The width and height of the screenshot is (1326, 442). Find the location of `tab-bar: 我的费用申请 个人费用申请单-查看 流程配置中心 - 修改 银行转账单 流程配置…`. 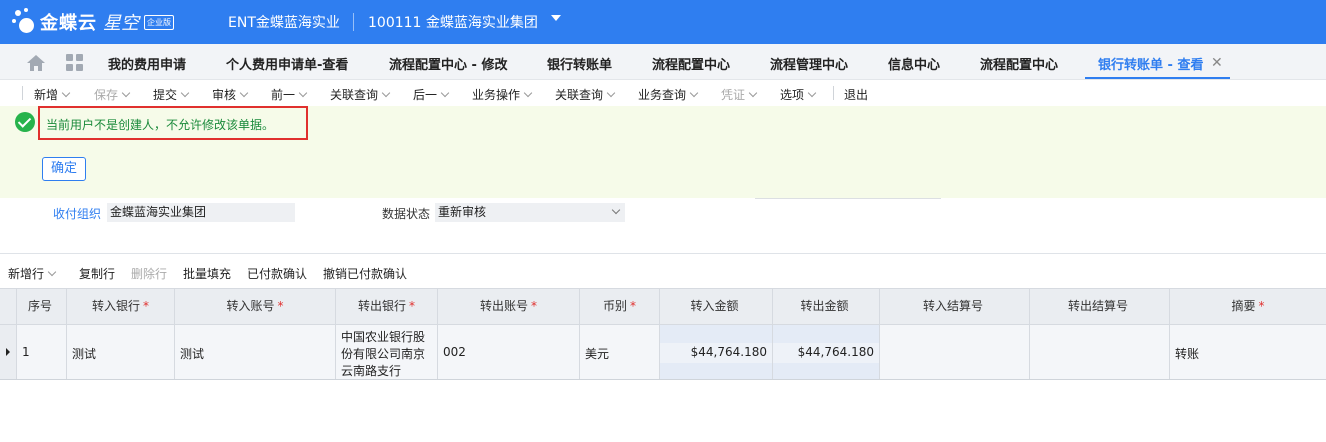

tab-bar: 我的费用申请 个人费用申请单-查看 流程配置中心 - 修改 银行转账单 流程配置… is located at coordinates (663, 62).